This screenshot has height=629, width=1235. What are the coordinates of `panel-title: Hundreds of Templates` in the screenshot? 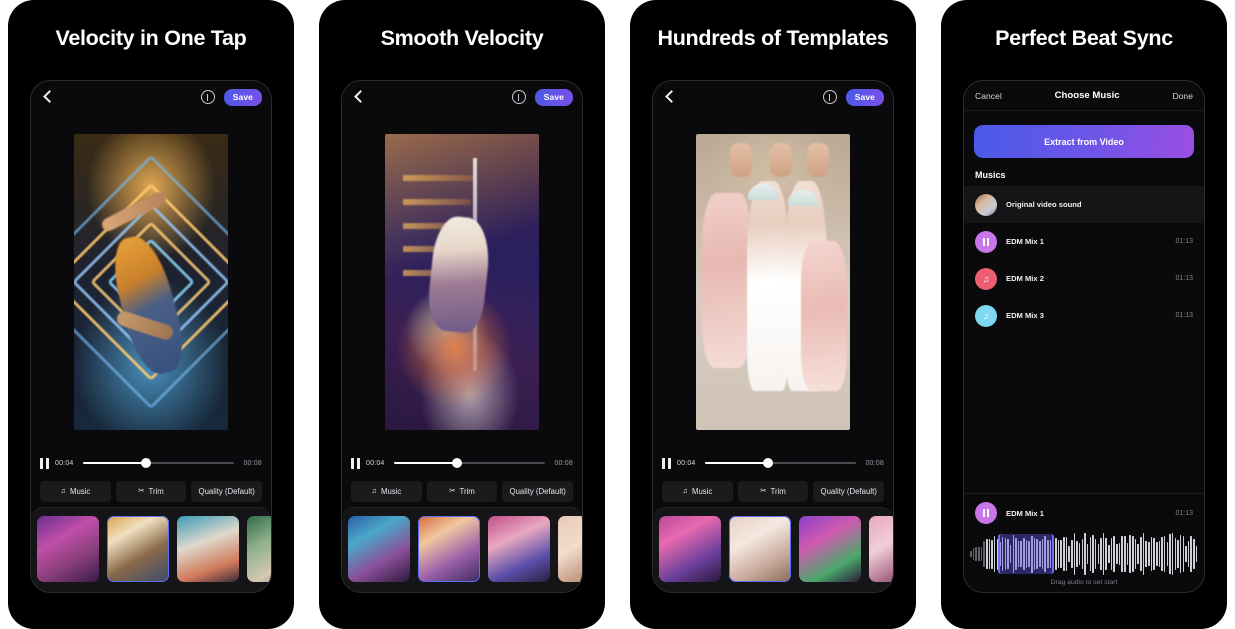 It's located at (773, 37).